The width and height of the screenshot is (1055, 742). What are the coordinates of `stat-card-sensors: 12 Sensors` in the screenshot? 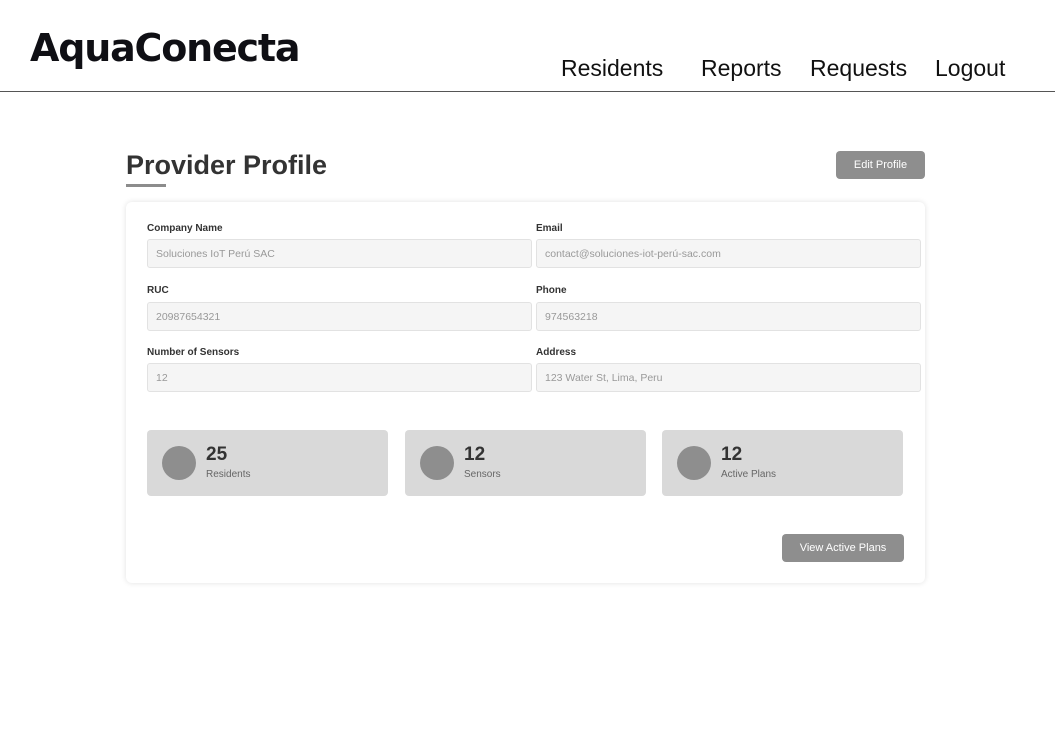 It's located at (525, 463).